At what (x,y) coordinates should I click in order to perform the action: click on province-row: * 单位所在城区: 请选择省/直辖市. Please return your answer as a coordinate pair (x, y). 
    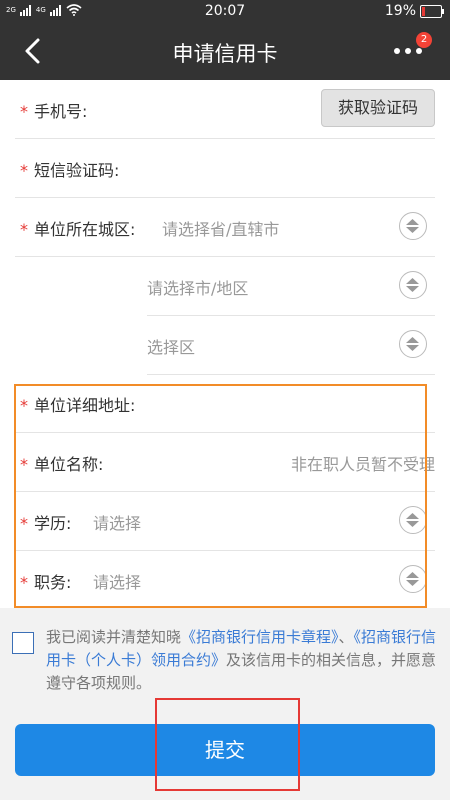
    Looking at the image, I should click on (225, 227).